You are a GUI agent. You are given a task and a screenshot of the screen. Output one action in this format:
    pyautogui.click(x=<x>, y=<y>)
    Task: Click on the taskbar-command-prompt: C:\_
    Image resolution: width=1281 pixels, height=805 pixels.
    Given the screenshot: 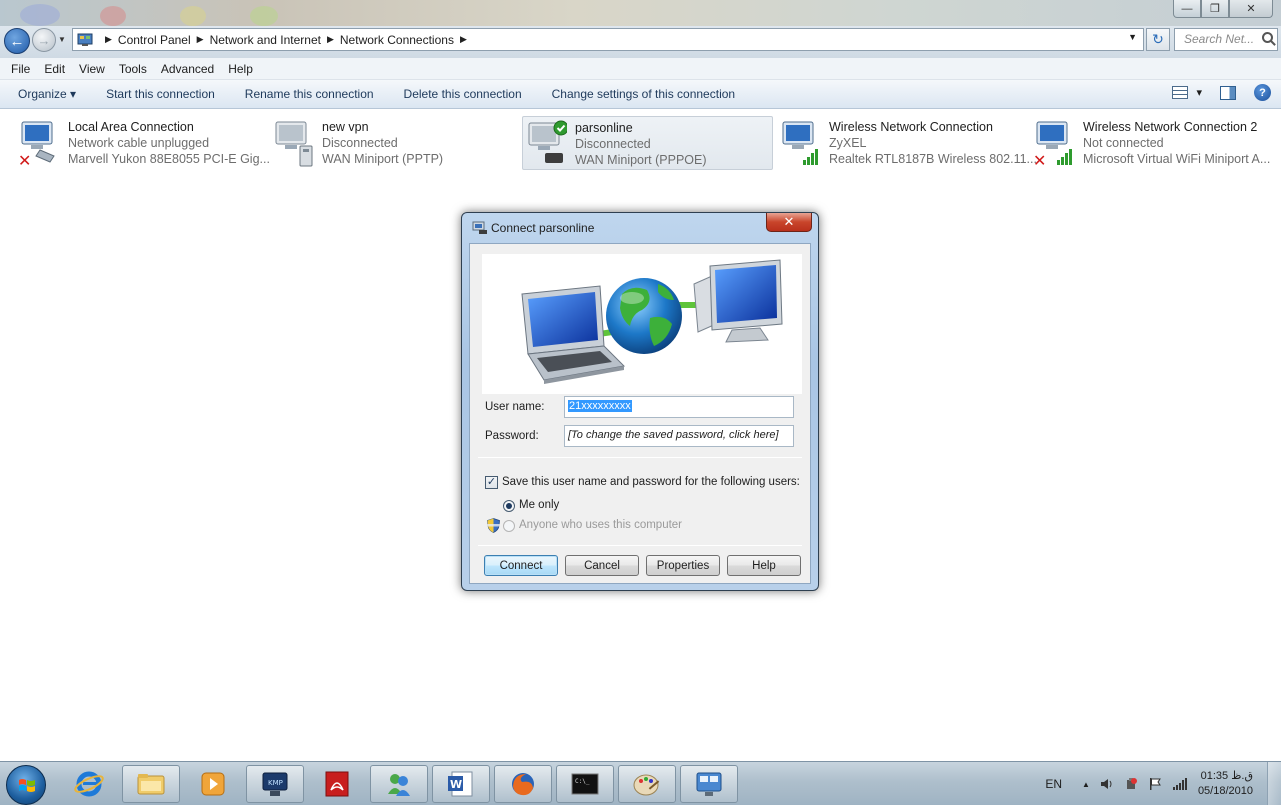 What is the action you would take?
    pyautogui.click(x=585, y=784)
    